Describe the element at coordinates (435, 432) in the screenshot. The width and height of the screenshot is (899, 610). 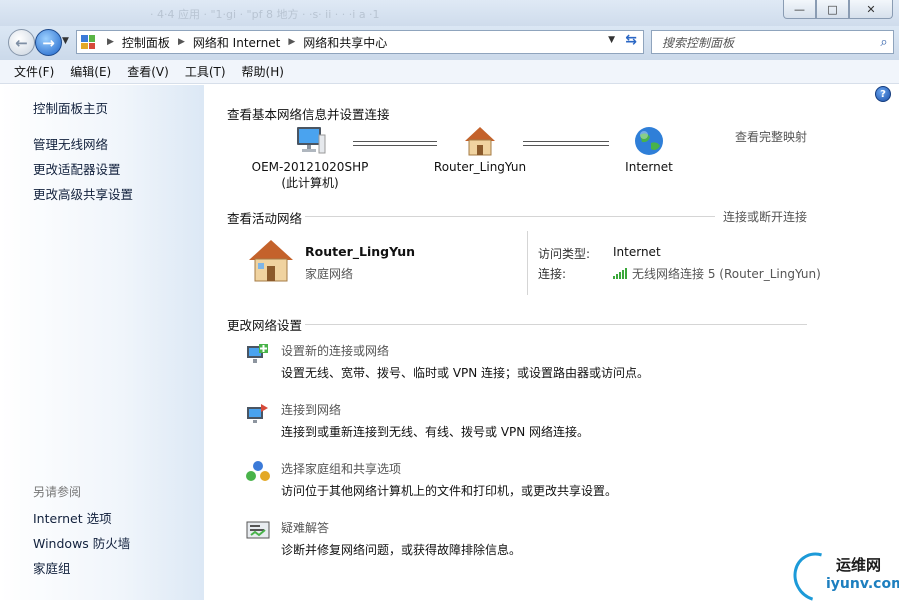
I see `task-description: 连接到或重新连接到无线、有线、拨号或 VPN 网络连接。` at that location.